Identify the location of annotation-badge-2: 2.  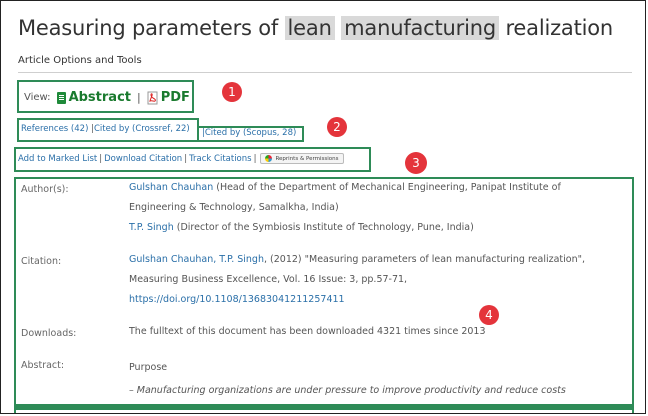
(337, 127).